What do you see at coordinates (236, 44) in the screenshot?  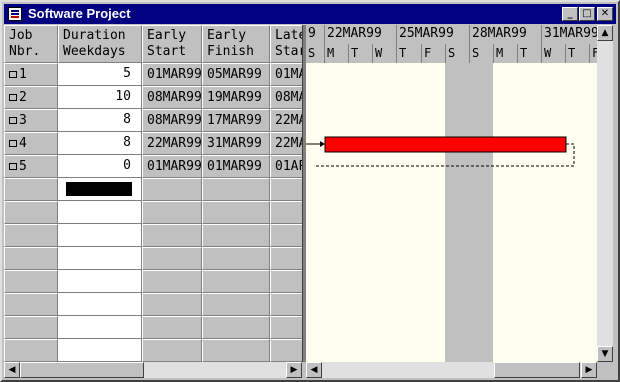 I see `header-early-finish: Early Finish` at bounding box center [236, 44].